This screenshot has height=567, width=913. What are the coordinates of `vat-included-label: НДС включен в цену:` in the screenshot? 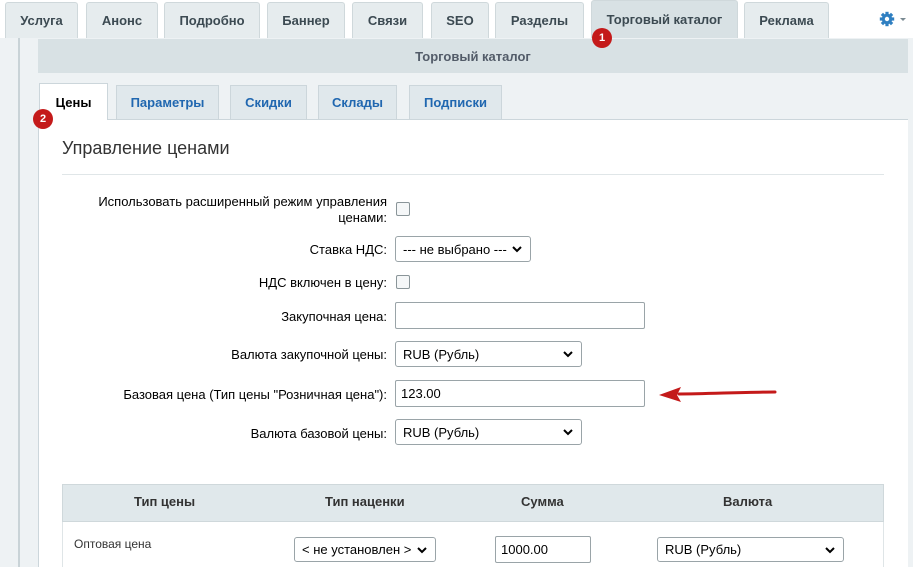 It's located at (322, 282).